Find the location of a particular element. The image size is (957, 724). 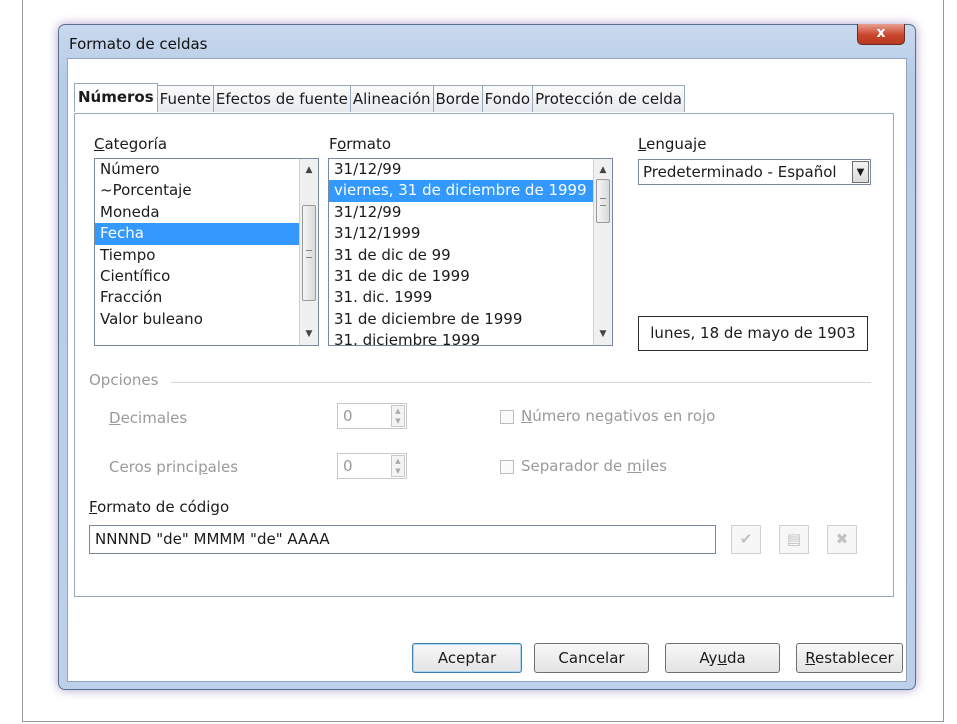

list-item: Fracción is located at coordinates (206, 297).